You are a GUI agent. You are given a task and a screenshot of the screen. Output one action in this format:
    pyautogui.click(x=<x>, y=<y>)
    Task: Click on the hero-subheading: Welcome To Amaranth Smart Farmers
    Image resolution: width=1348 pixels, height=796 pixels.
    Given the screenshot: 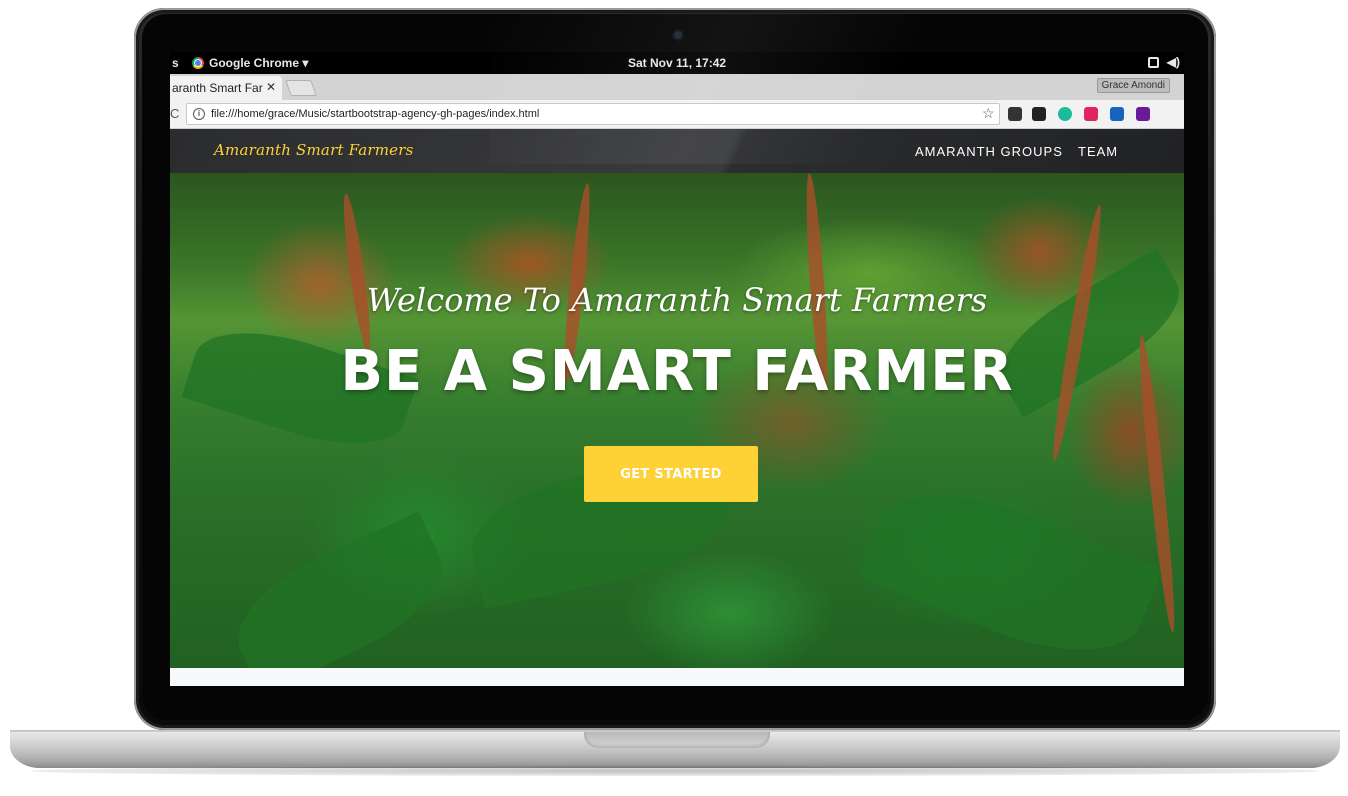 What is the action you would take?
    pyautogui.click(x=677, y=300)
    